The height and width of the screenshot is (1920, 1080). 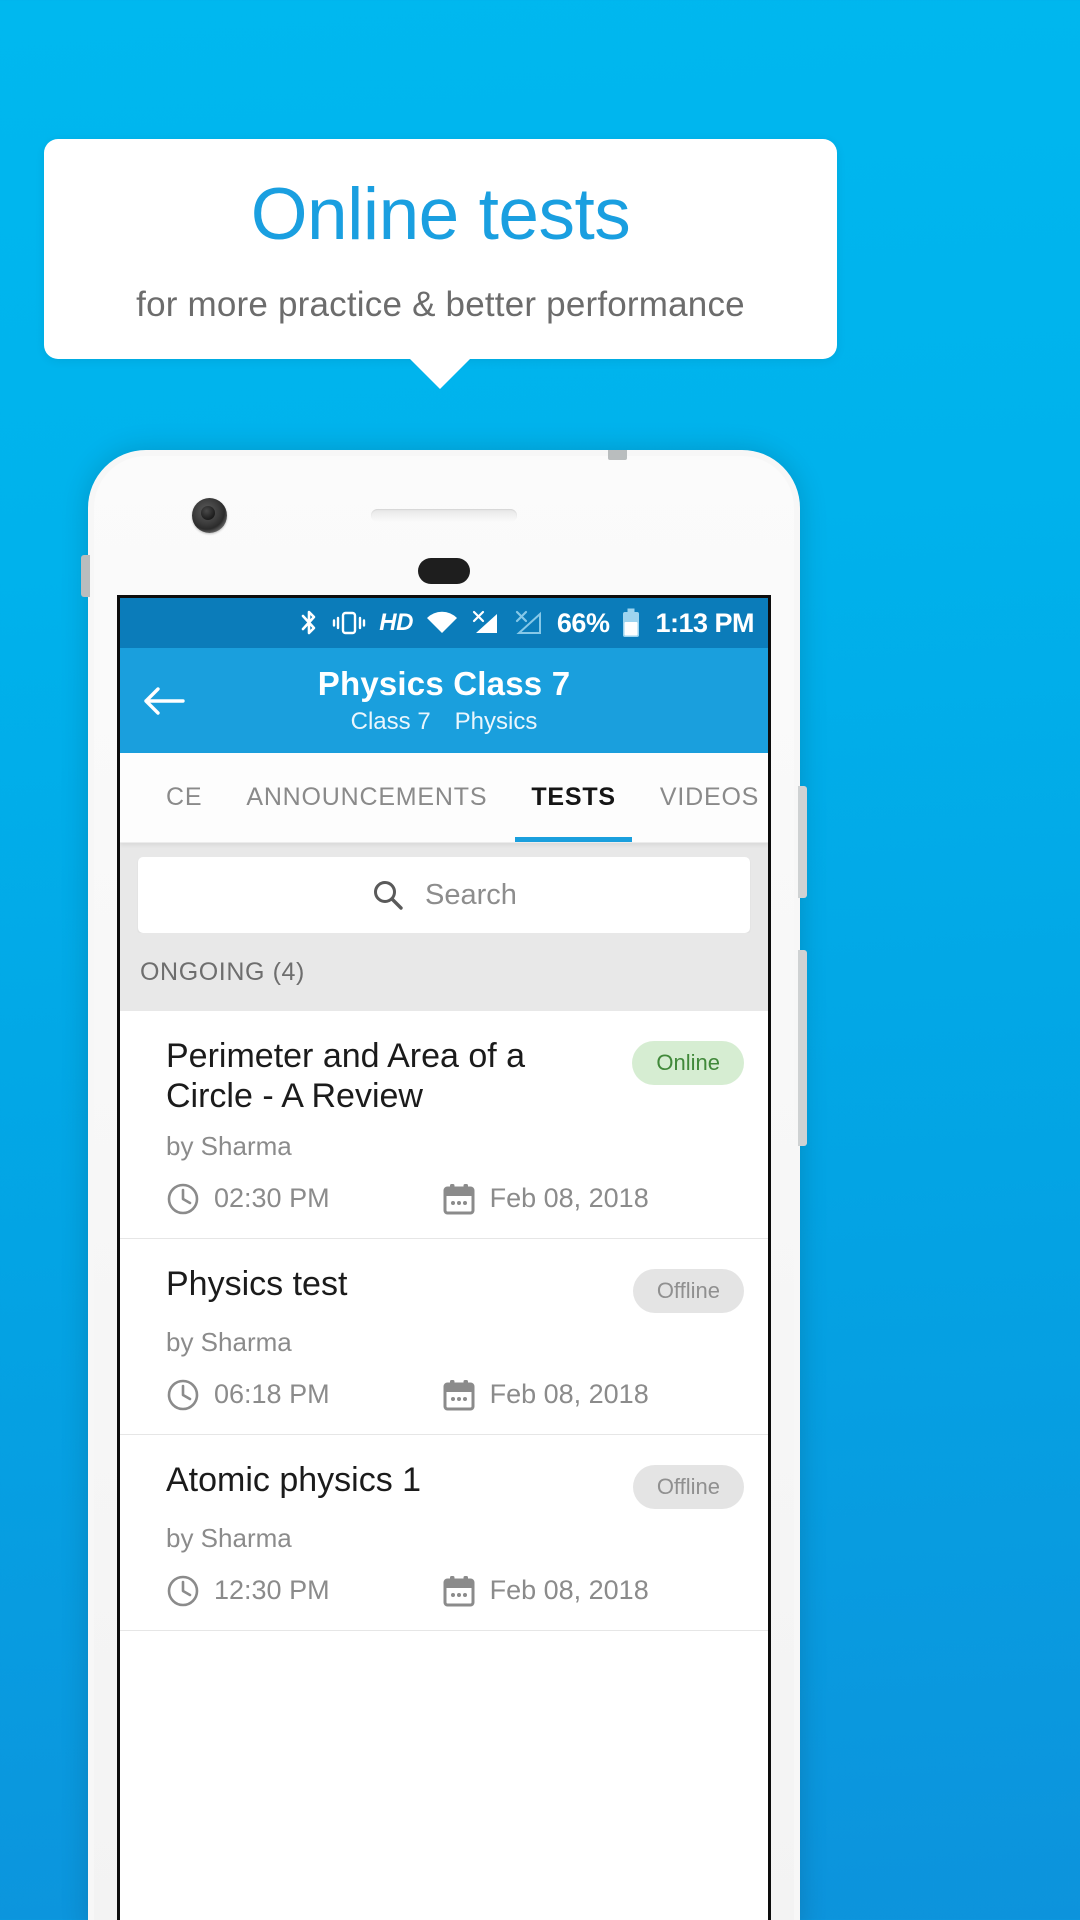 What do you see at coordinates (496, 721) in the screenshot?
I see `breadcrumb-subject: Physics` at bounding box center [496, 721].